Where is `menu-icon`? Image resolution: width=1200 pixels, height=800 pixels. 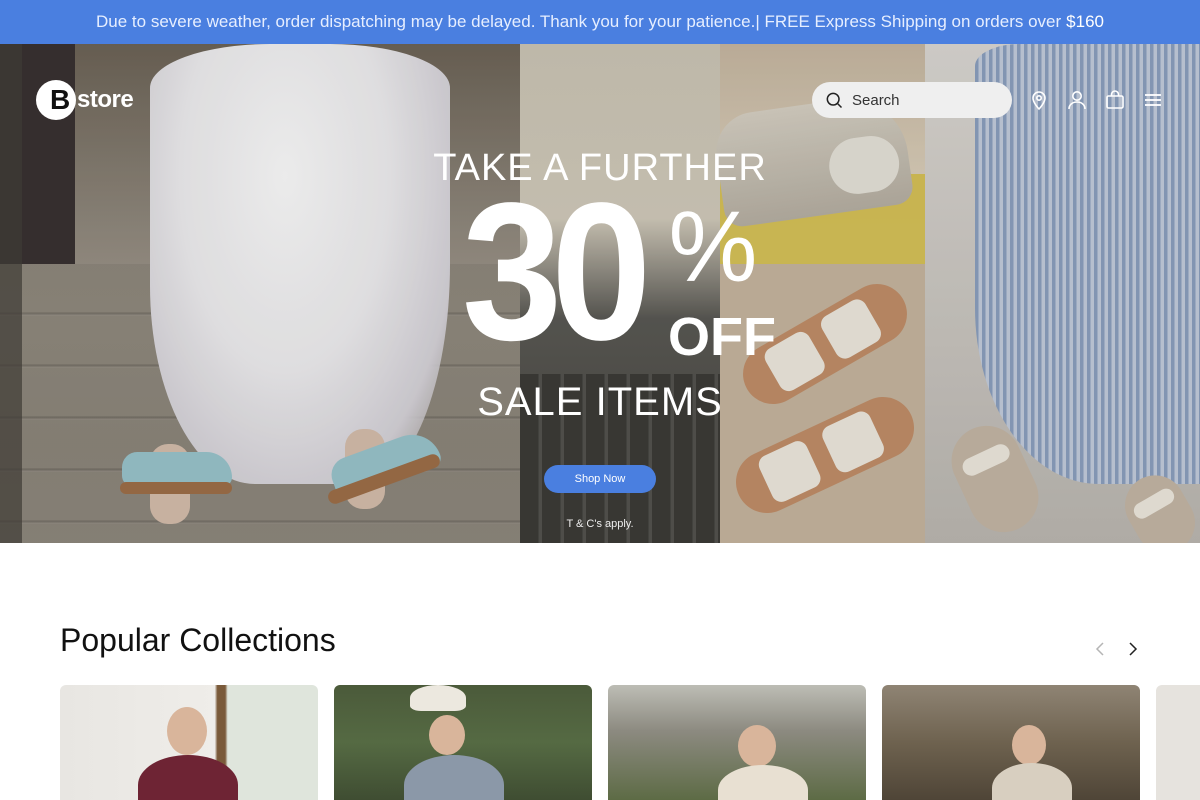 menu-icon is located at coordinates (1153, 100).